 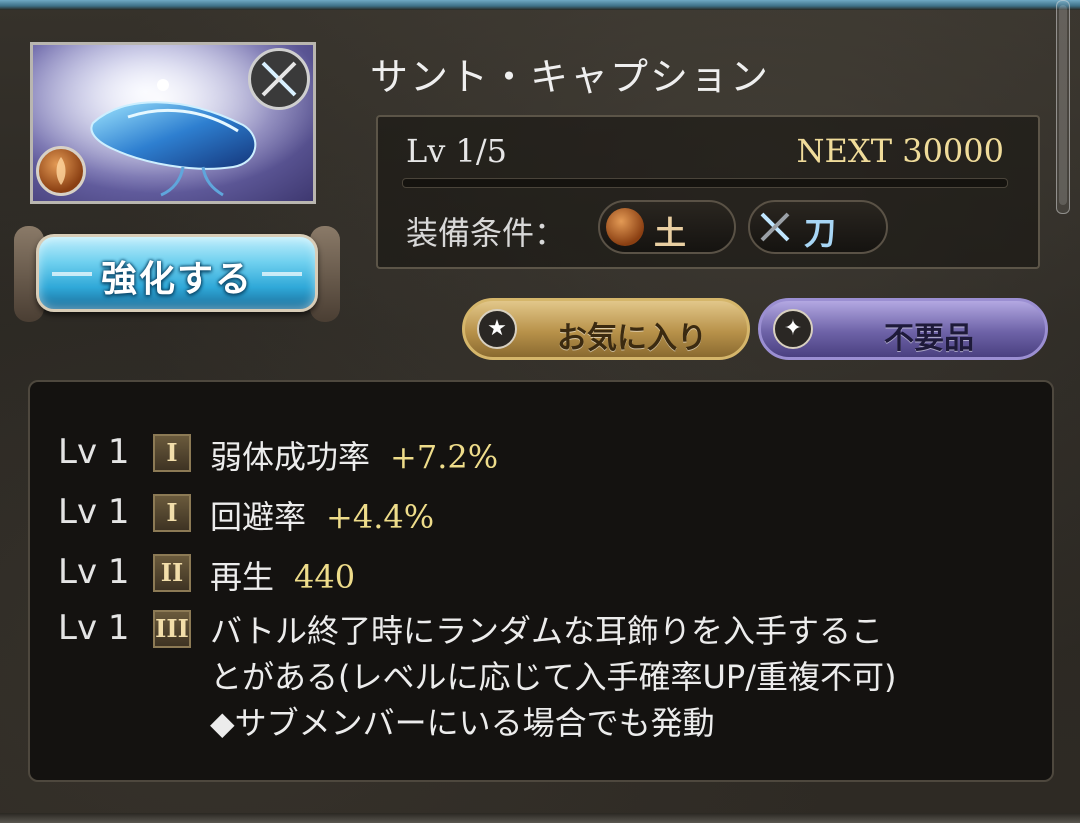 I want to click on bottom-border, so click(x=540, y=818).